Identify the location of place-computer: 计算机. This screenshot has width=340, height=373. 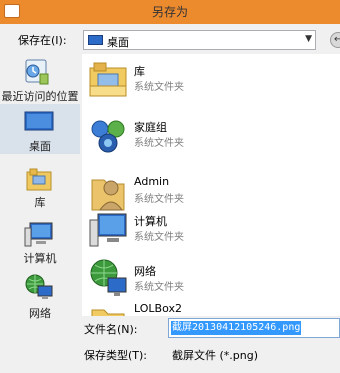
(40, 241).